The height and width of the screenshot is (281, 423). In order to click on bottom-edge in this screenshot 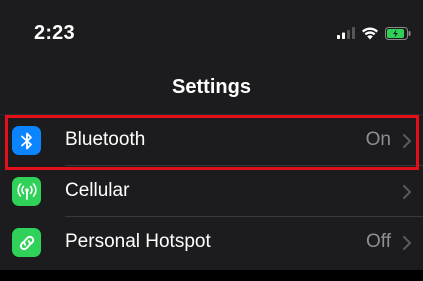, I will do `click(211, 275)`.